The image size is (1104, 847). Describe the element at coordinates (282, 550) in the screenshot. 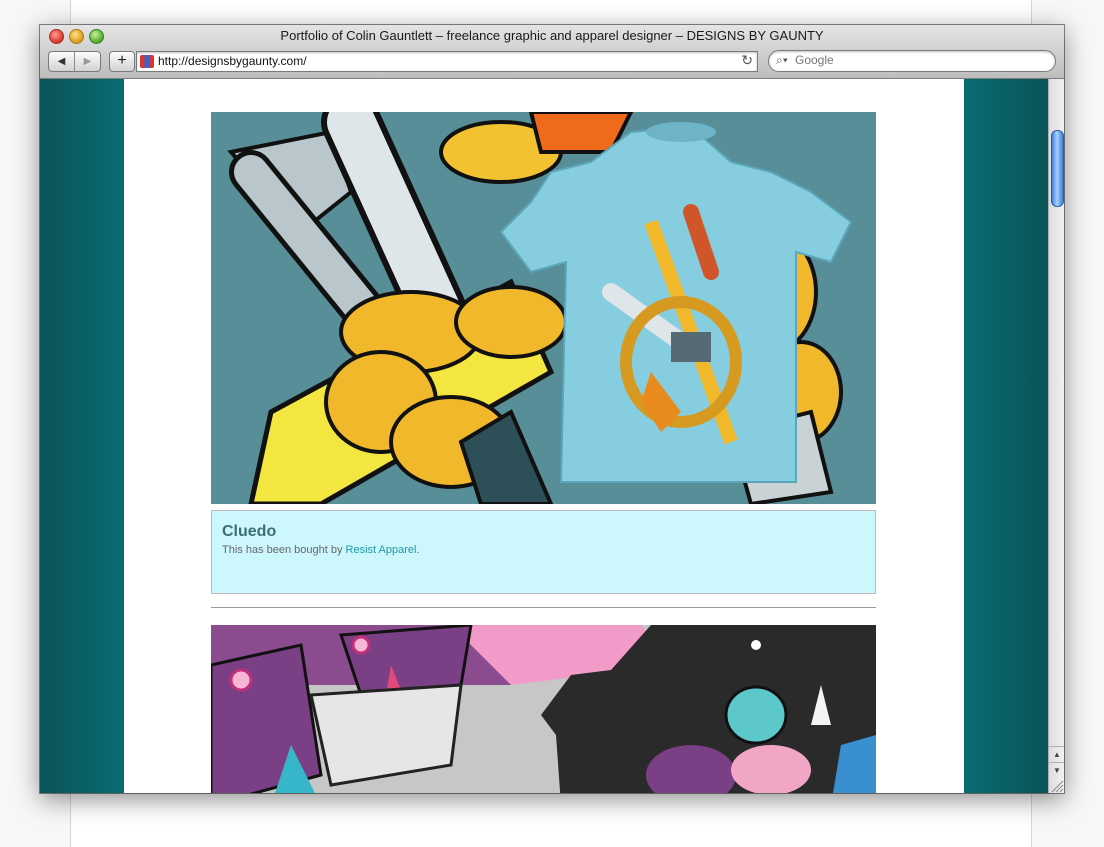

I see `caption-prefix: This has been bought by` at that location.